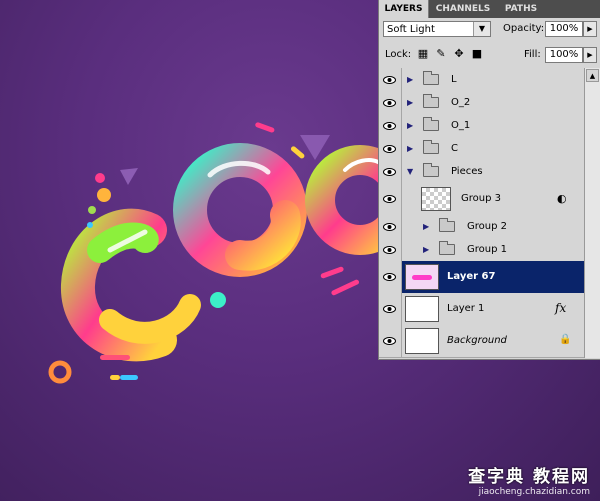  Describe the element at coordinates (467, 171) in the screenshot. I see `layer-name: Pieces` at that location.